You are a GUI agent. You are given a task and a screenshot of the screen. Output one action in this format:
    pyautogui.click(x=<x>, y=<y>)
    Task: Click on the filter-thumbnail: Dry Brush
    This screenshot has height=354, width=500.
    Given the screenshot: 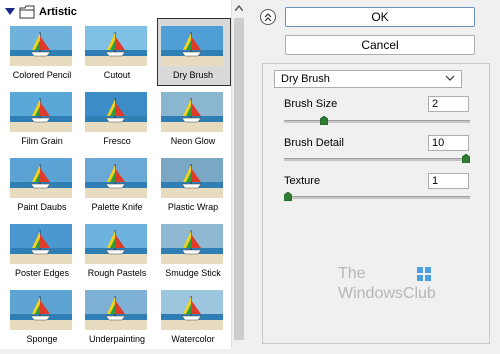 What is the action you would take?
    pyautogui.click(x=194, y=54)
    